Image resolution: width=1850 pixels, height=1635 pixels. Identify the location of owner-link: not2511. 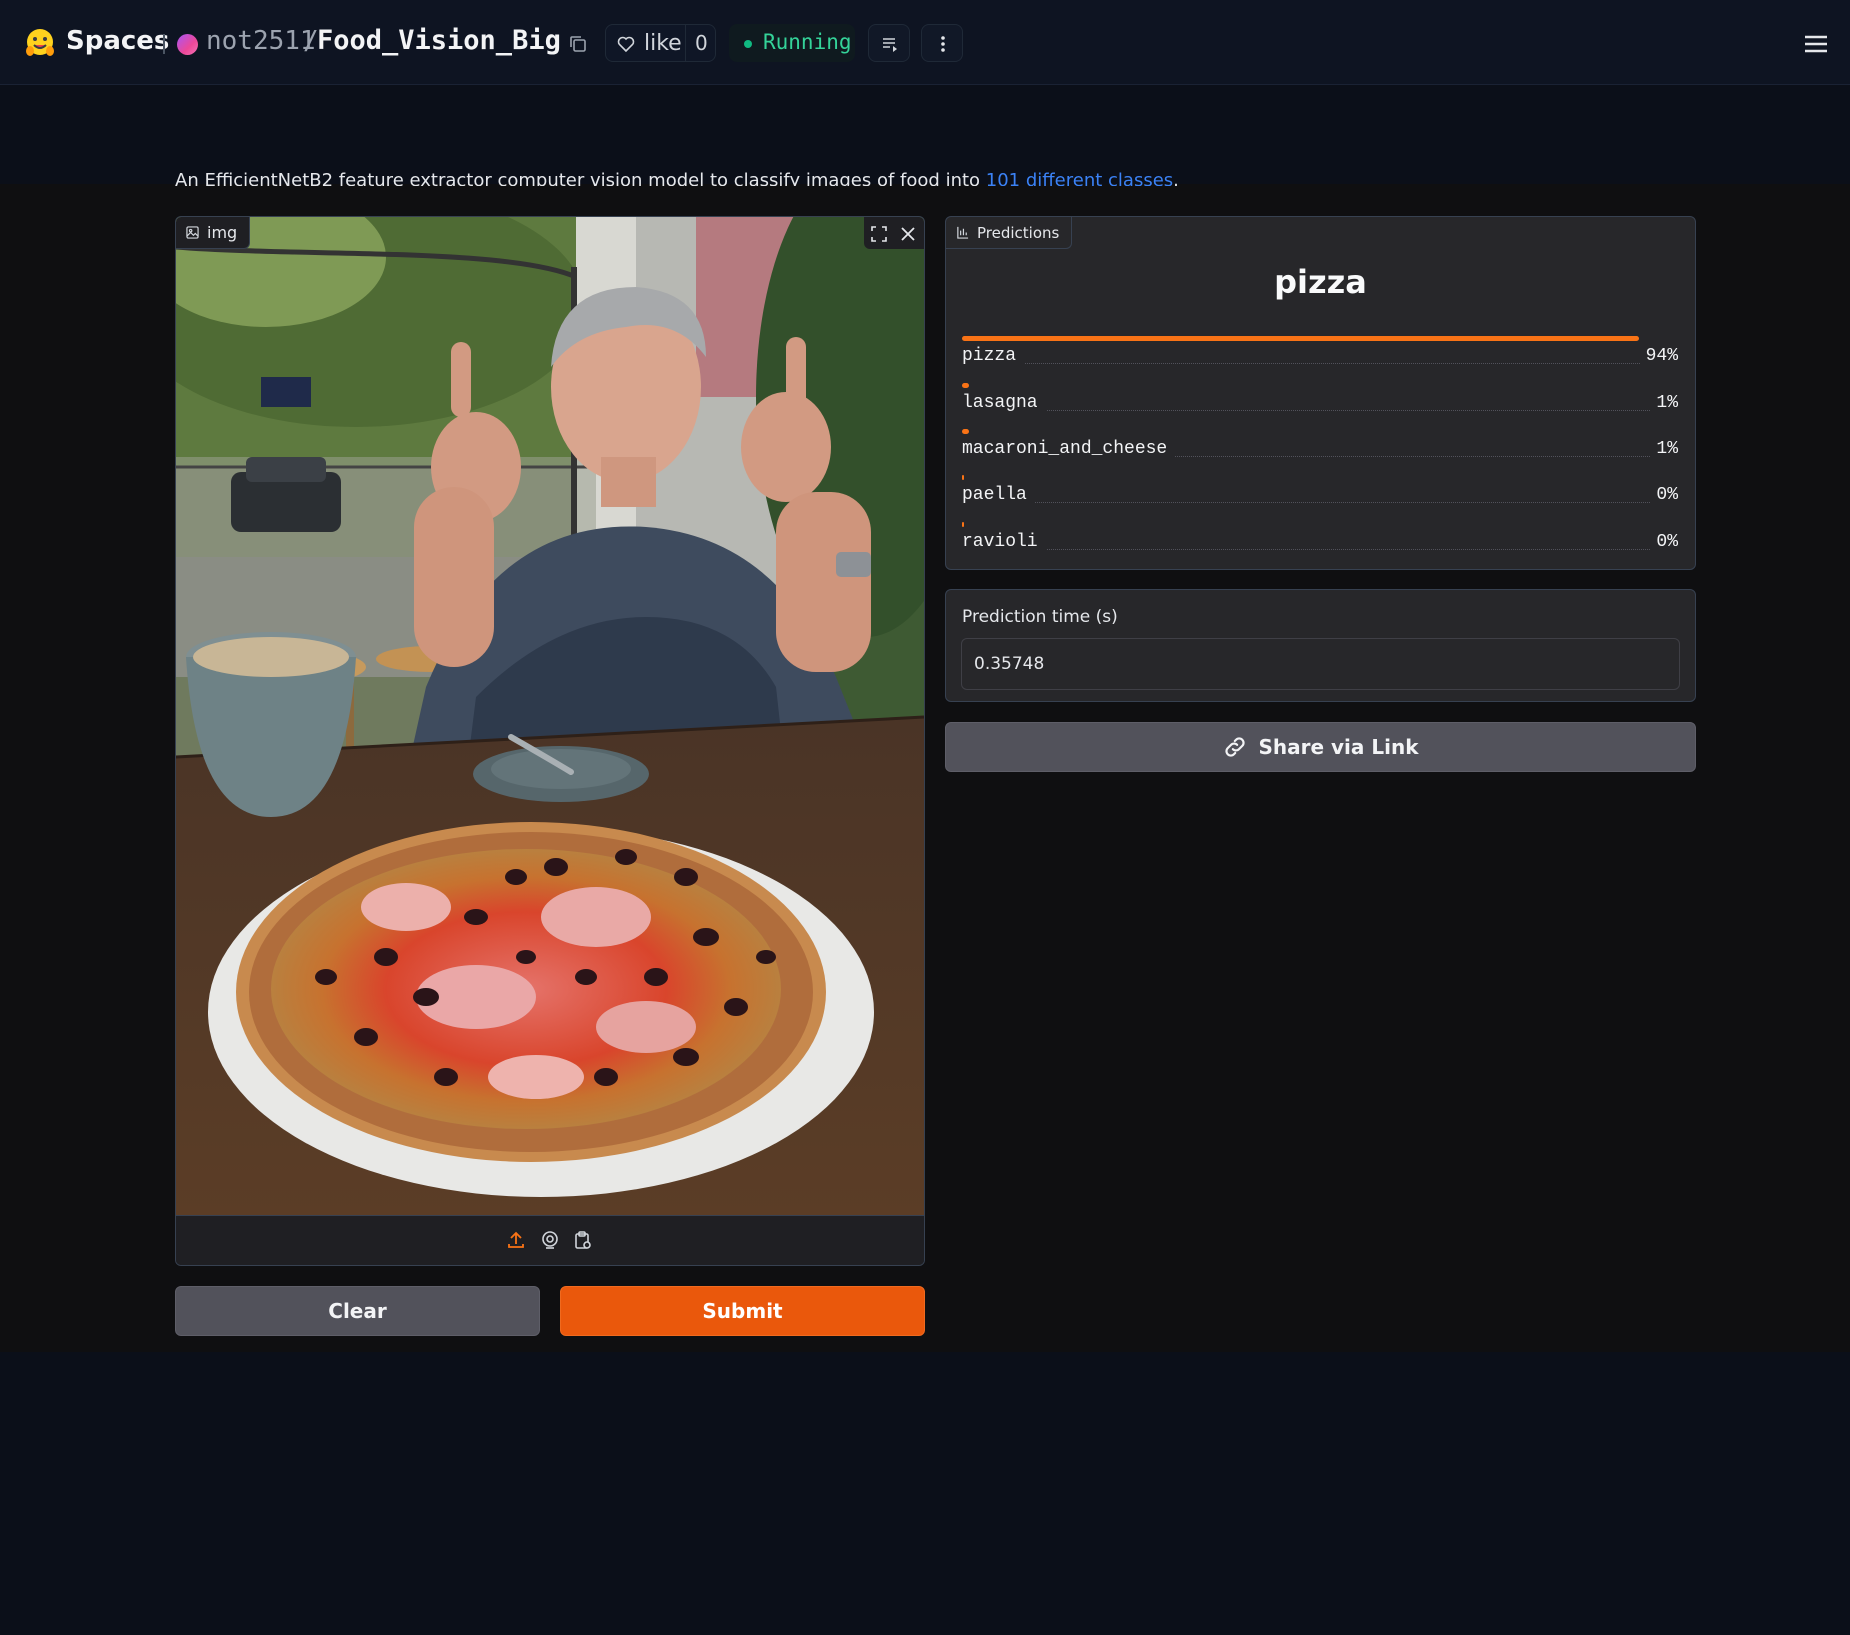
(261, 41).